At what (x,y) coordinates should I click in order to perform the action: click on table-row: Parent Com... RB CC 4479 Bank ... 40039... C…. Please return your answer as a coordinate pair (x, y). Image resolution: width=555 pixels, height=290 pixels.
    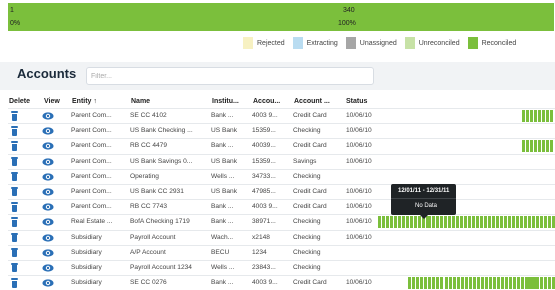
    Looking at the image, I should click on (281, 145).